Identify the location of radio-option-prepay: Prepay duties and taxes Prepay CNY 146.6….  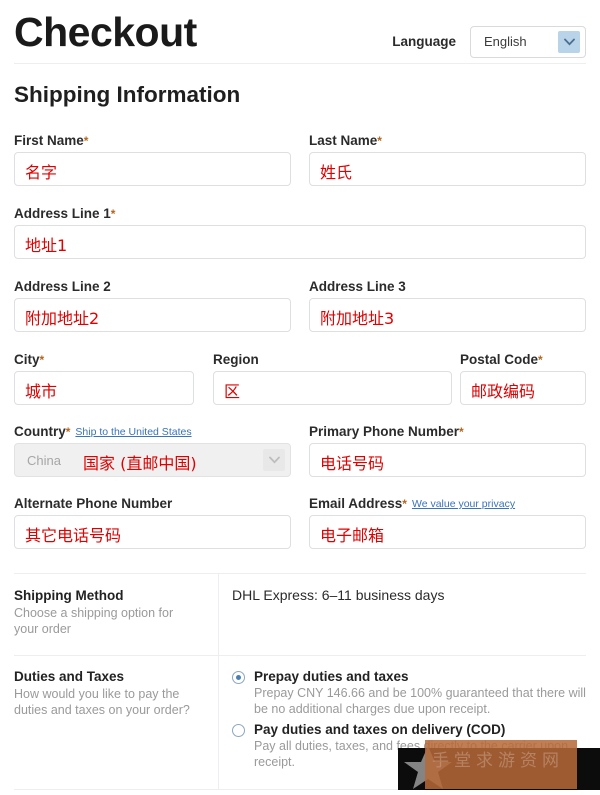
(409, 695).